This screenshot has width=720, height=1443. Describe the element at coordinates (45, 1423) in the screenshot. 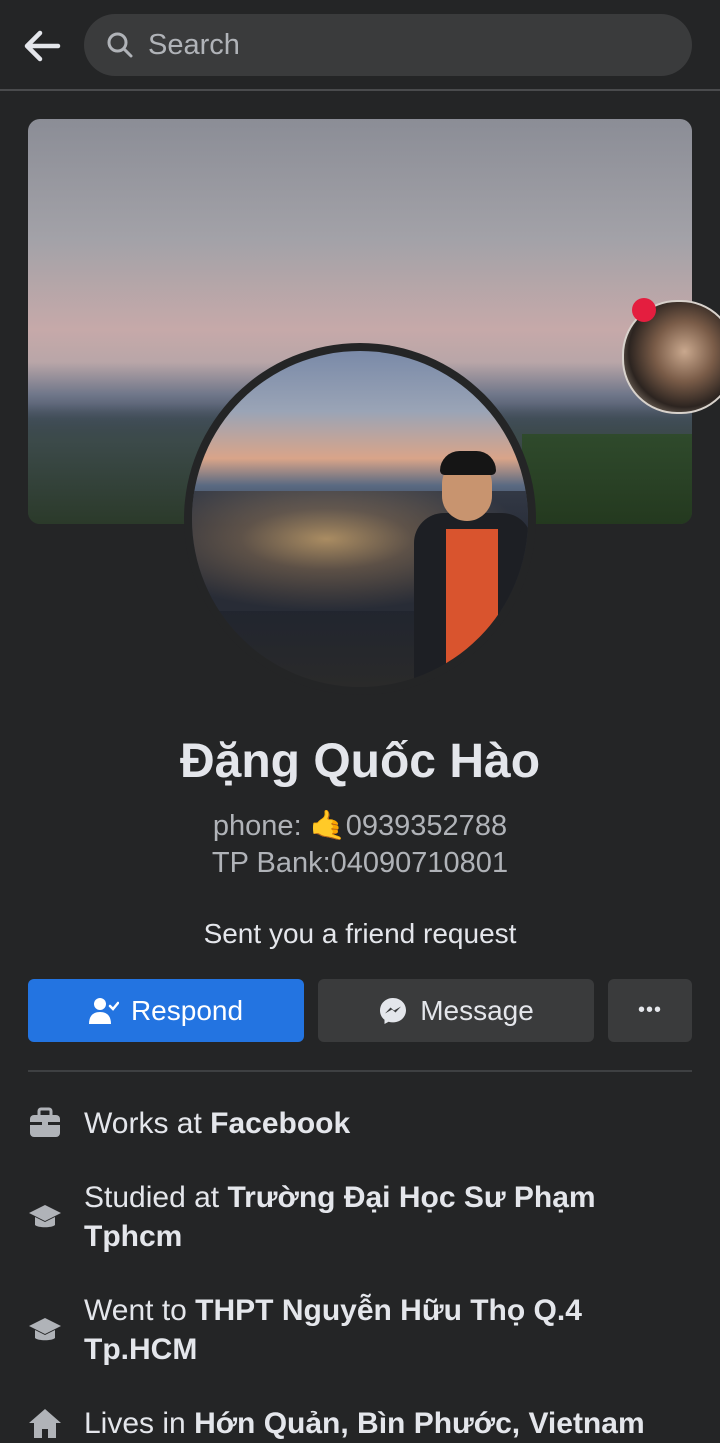

I see `home-icon` at that location.